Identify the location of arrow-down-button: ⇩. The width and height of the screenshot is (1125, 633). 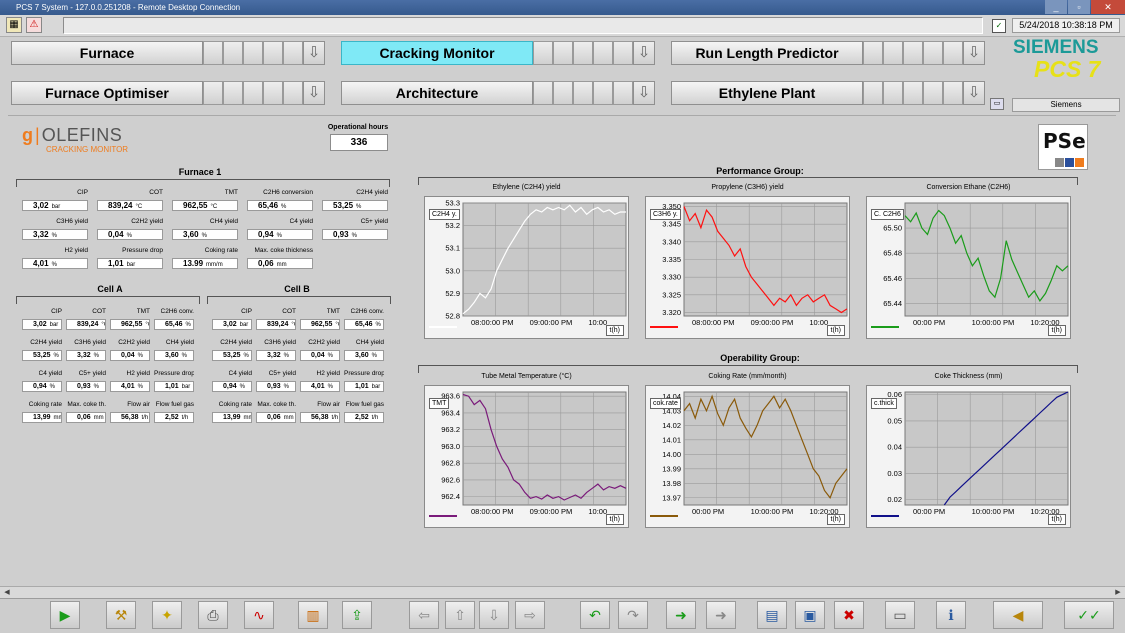
(494, 615).